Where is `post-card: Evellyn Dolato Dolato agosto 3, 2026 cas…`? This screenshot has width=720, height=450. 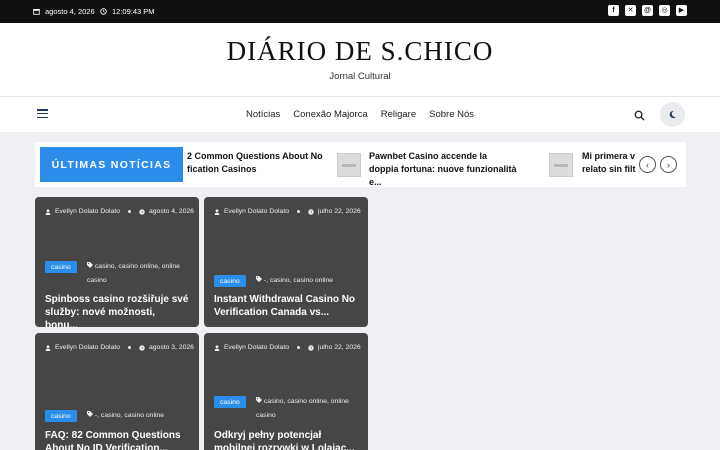
post-card: Evellyn Dolato Dolato agosto 3, 2026 cas… is located at coordinates (117, 391).